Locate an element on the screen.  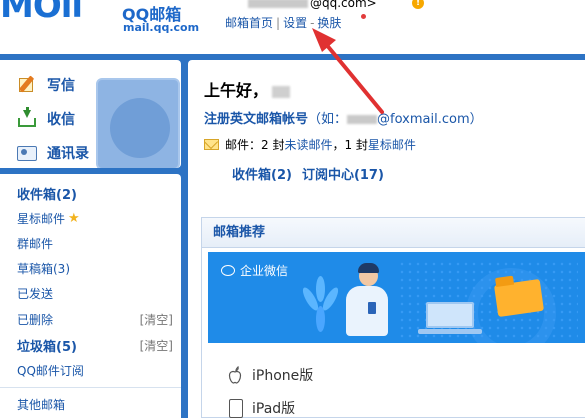
mail-summary: 邮件：2 封未读邮件 ，1 封星标邮件 is located at coordinates (310, 144).